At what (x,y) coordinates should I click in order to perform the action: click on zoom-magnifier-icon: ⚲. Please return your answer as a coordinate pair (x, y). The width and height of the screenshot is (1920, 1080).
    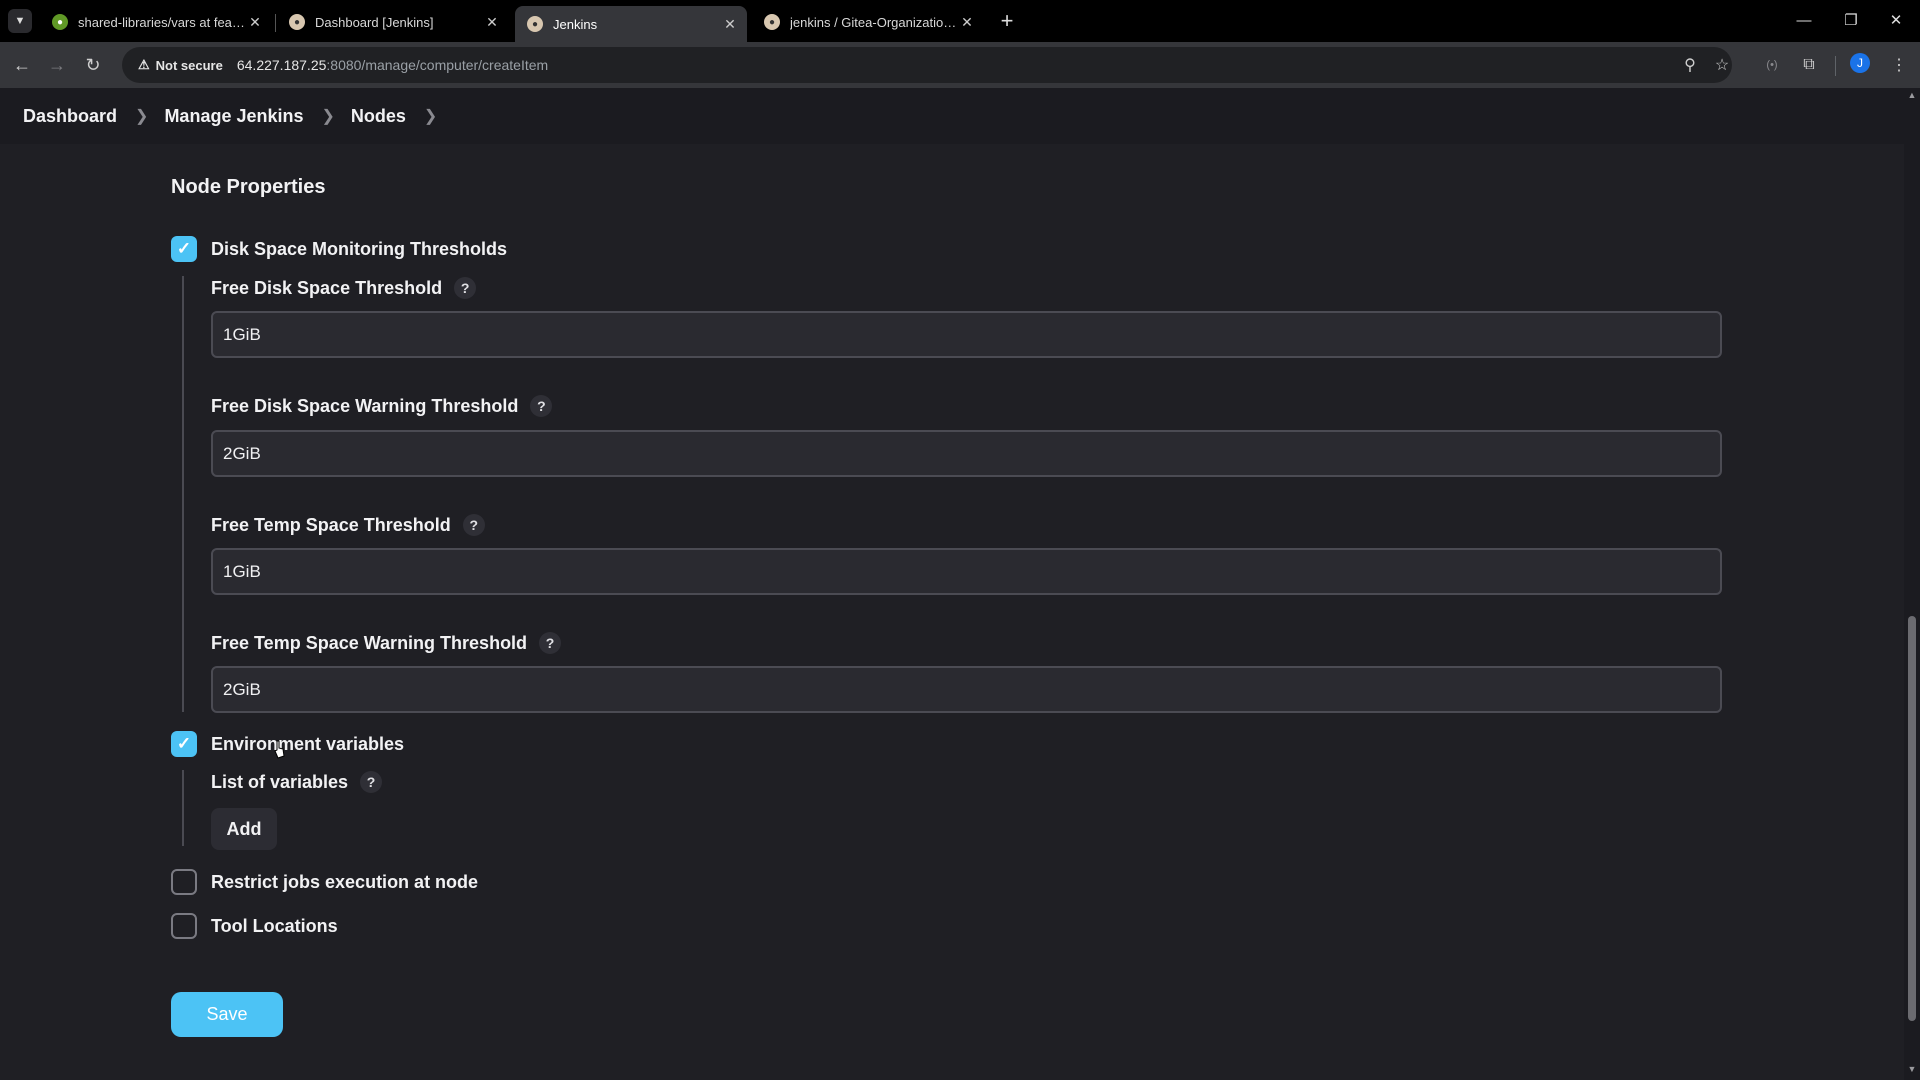
    Looking at the image, I should click on (1690, 65).